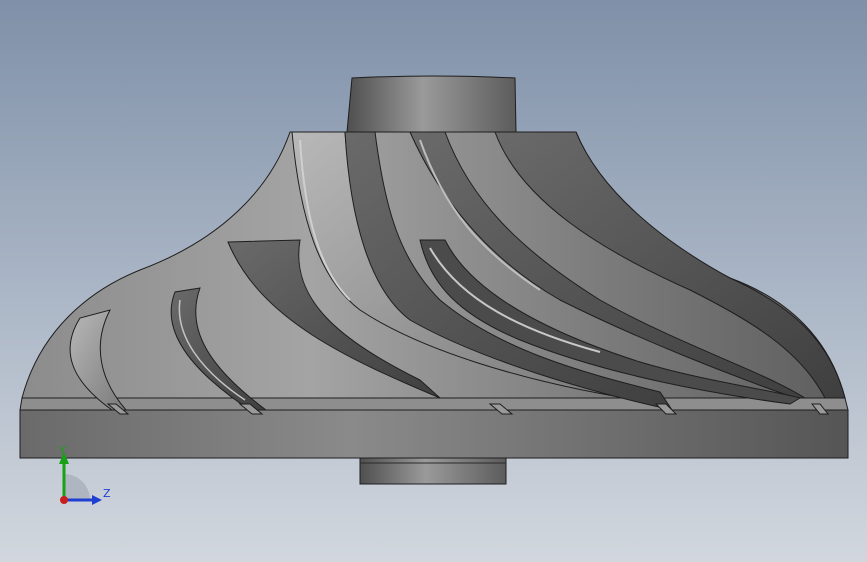 This screenshot has width=867, height=562. What do you see at coordinates (107, 493) in the screenshot?
I see `z-axis-label: Z` at bounding box center [107, 493].